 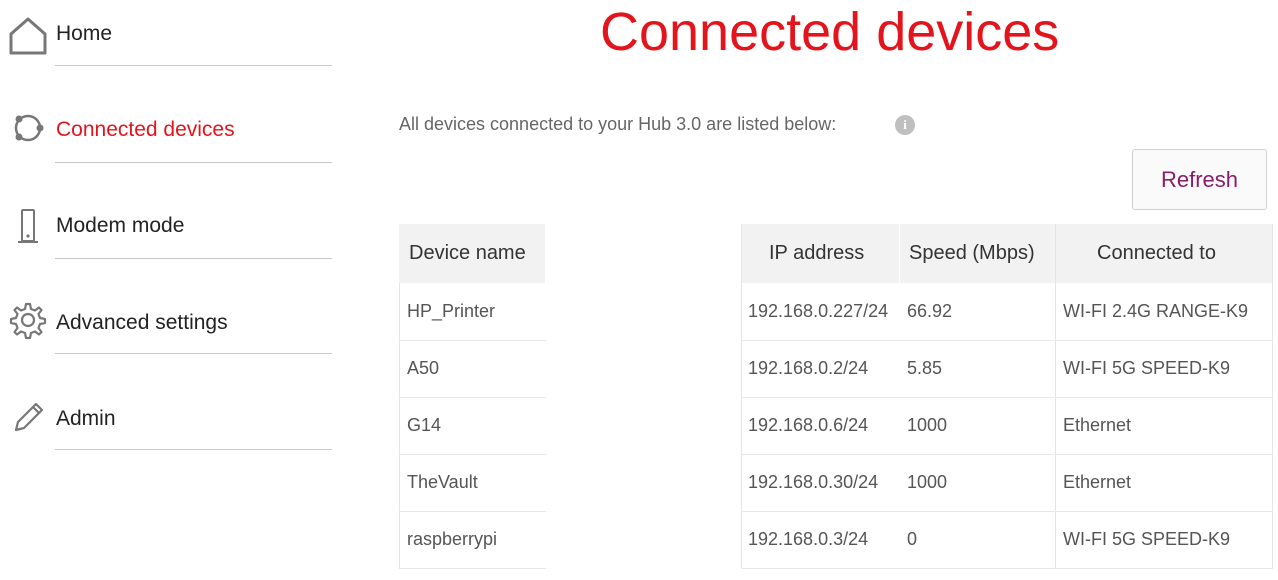 What do you see at coordinates (166, 240) in the screenshot?
I see `sidebar-item-modem-mode: Modem mode` at bounding box center [166, 240].